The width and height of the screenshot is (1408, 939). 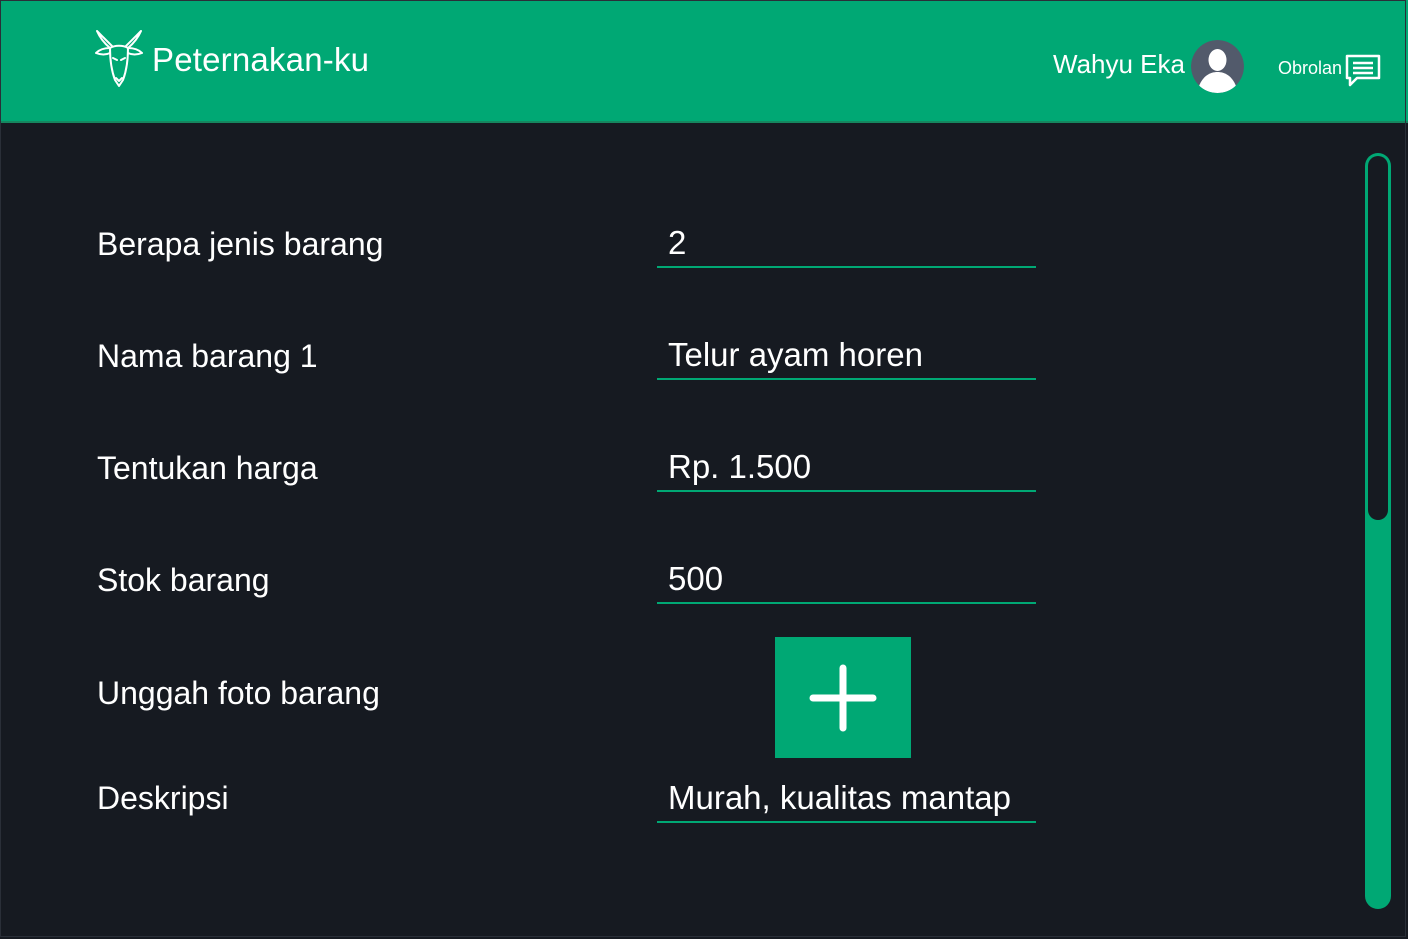 I want to click on plus-icon, so click(x=843, y=698).